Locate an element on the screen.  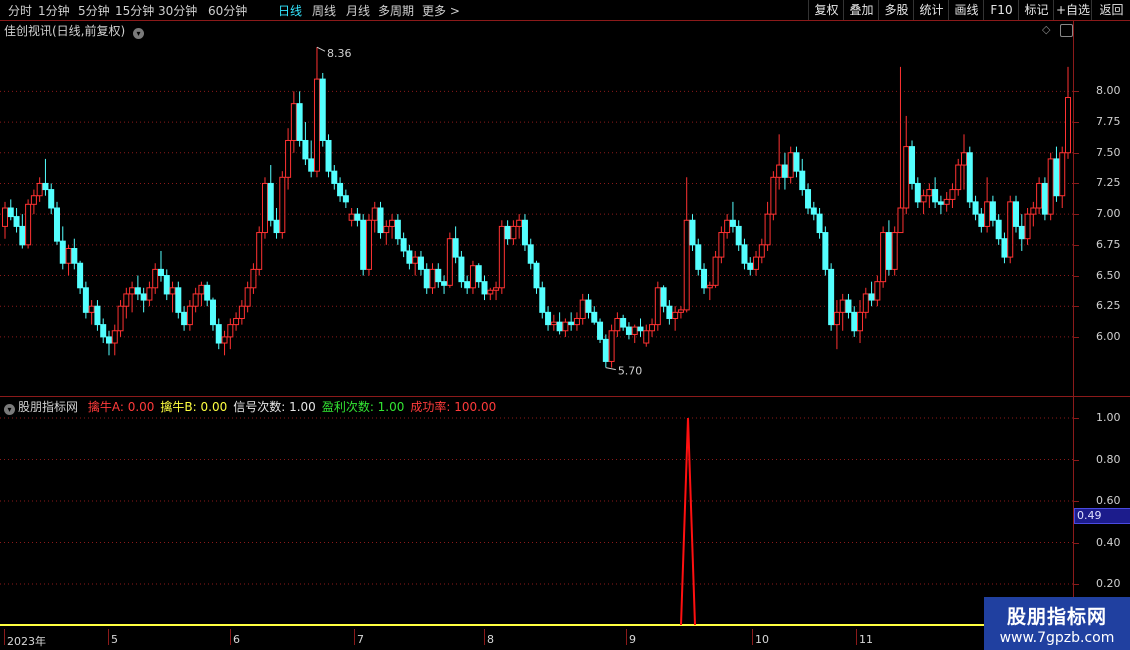
date-tick-7: 11 is located at coordinates (866, 639).